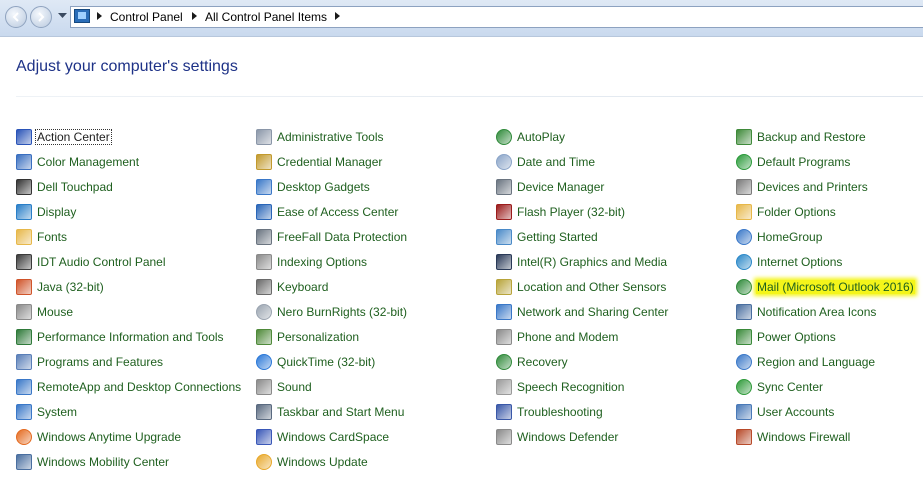 The image size is (923, 477). I want to click on cp-item-freefall-data-protection: FreeFall Data Protection, so click(376, 236).